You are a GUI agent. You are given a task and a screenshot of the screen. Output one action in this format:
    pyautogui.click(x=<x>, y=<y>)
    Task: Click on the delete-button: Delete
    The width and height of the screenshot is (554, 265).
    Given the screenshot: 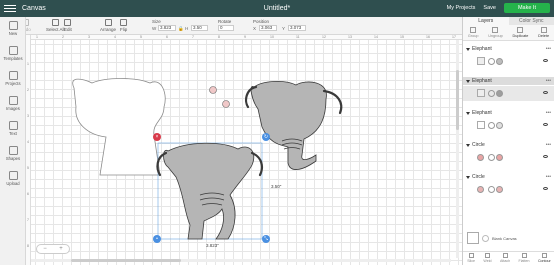 What is the action you would take?
    pyautogui.click(x=543, y=32)
    